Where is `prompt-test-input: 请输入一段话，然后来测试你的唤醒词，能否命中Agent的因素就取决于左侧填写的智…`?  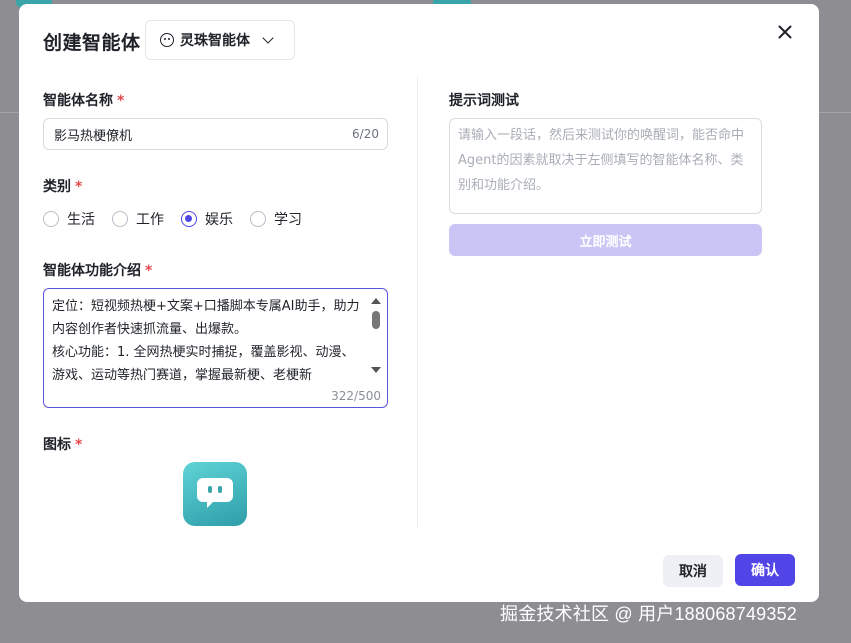 prompt-test-input: 请输入一段话，然后来测试你的唤醒词，能否命中Agent的因素就取决于左侧填写的智… is located at coordinates (605, 166).